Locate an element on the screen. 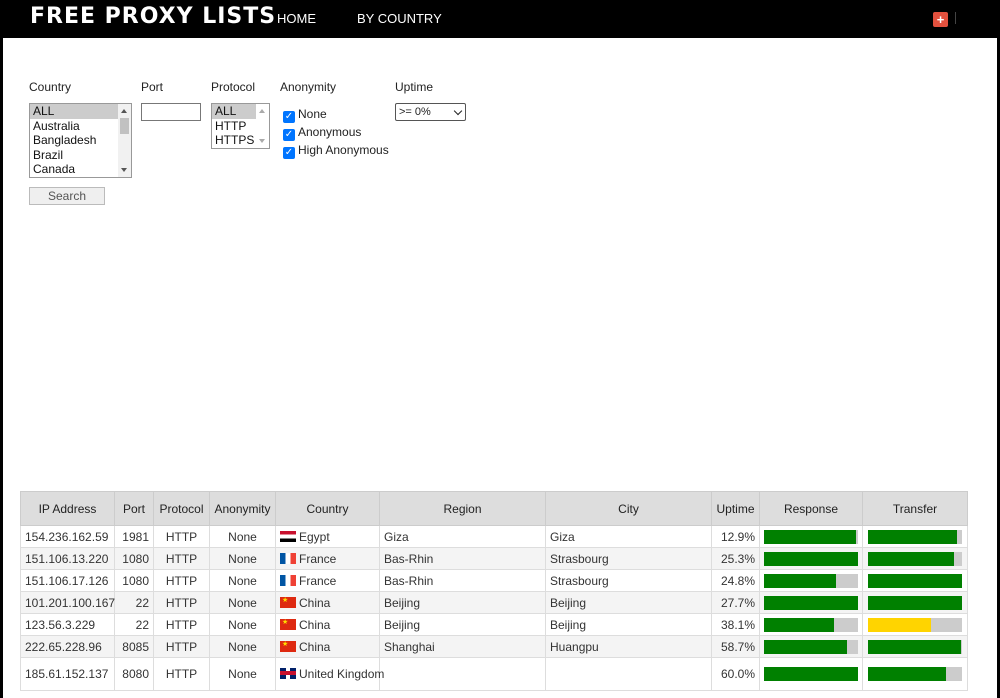 The height and width of the screenshot is (698, 1000). country-option: Bangladesh is located at coordinates (80, 140).